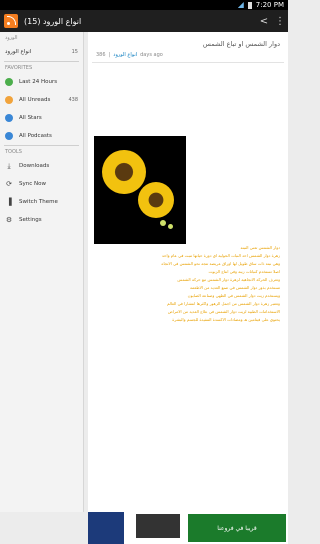 This screenshot has width=320, height=544. Describe the element at coordinates (158, 526) in the screenshot. I see `ad-phone-image` at that location.